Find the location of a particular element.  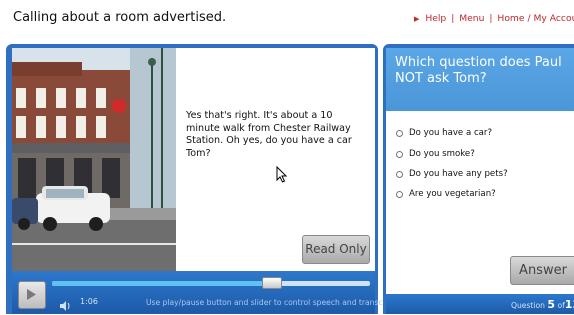

answer-option: Do you have any pets? is located at coordinates (452, 174).